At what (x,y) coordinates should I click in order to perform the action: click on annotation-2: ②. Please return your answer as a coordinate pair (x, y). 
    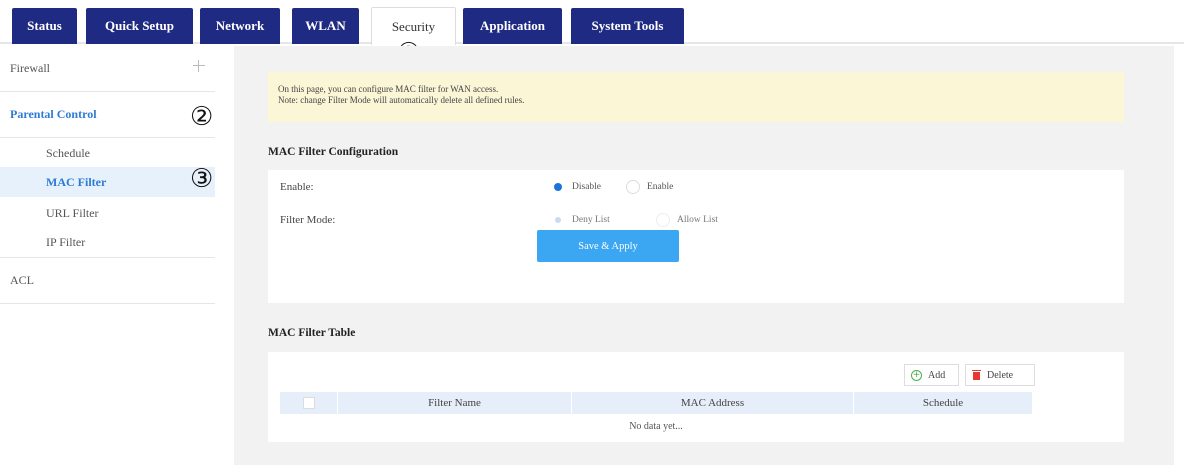
    Looking at the image, I should click on (202, 117).